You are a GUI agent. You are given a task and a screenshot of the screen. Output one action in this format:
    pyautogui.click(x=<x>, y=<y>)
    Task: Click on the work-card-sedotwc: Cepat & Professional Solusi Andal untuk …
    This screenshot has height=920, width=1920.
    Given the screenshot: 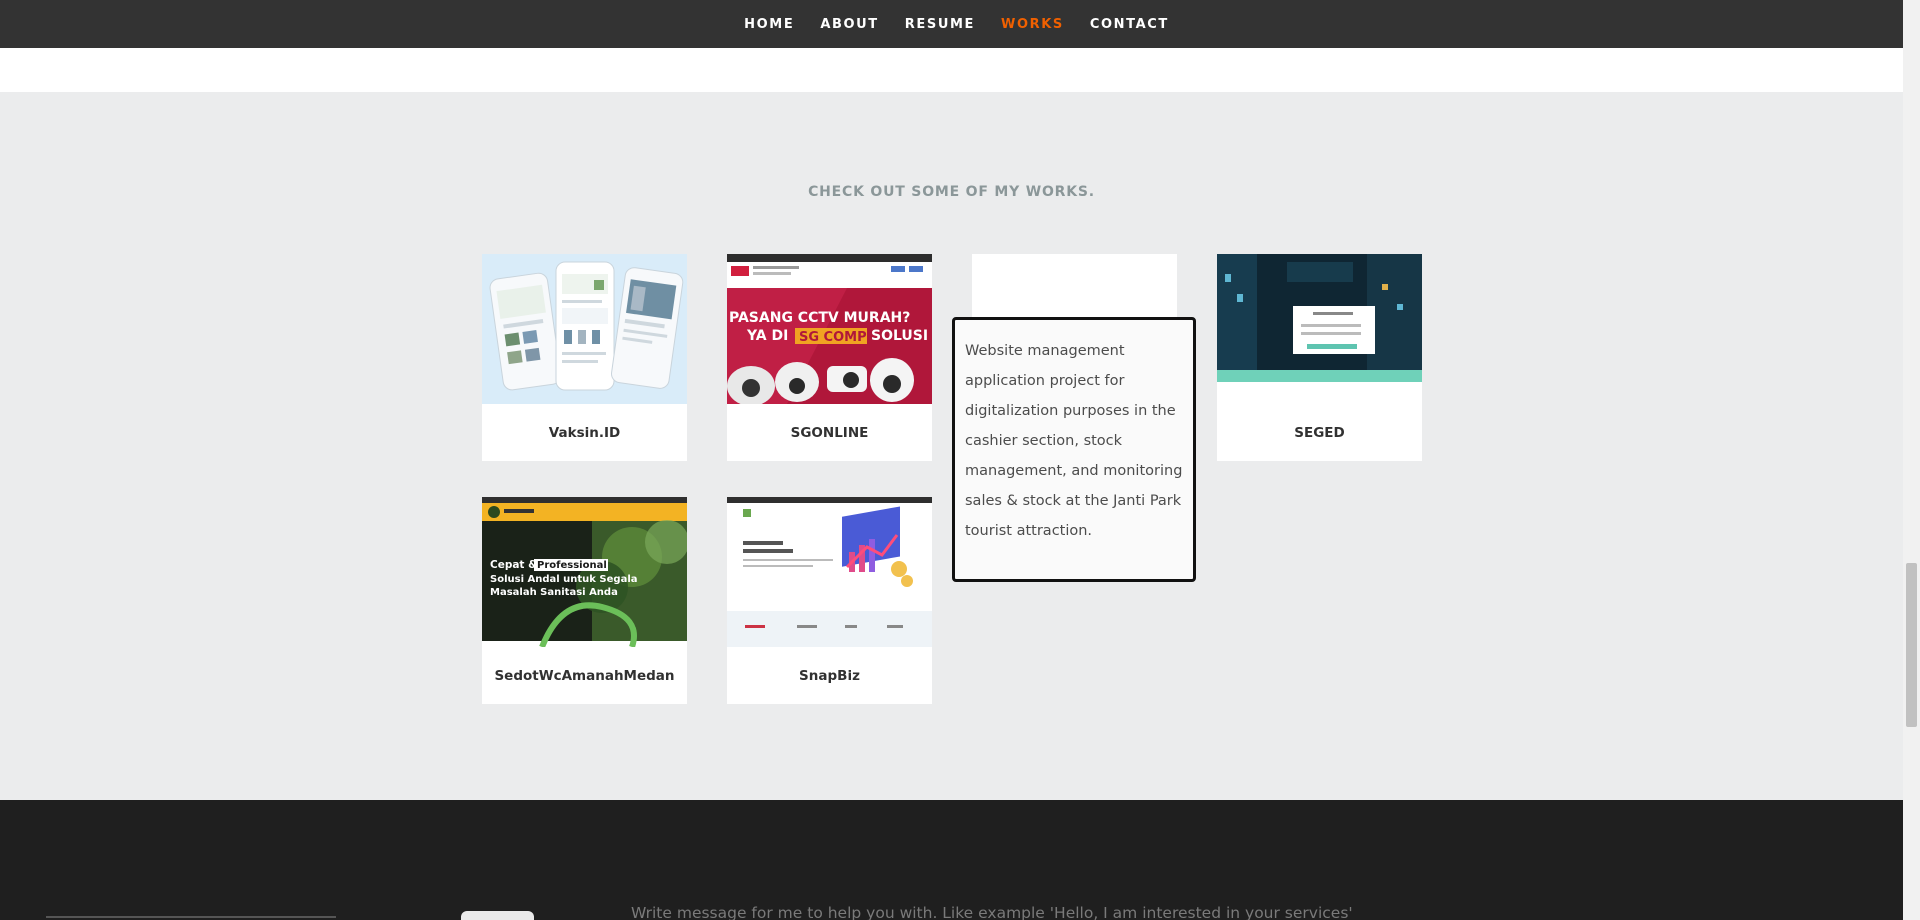 What is the action you would take?
    pyautogui.click(x=584, y=600)
    